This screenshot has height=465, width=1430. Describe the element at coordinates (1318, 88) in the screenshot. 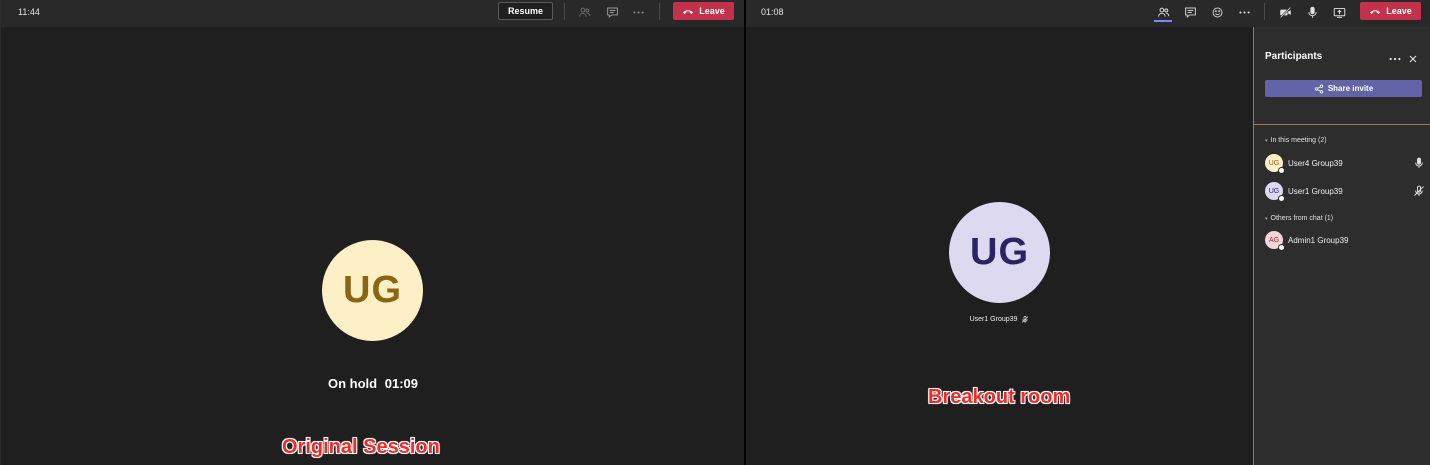

I see `share-icon` at that location.